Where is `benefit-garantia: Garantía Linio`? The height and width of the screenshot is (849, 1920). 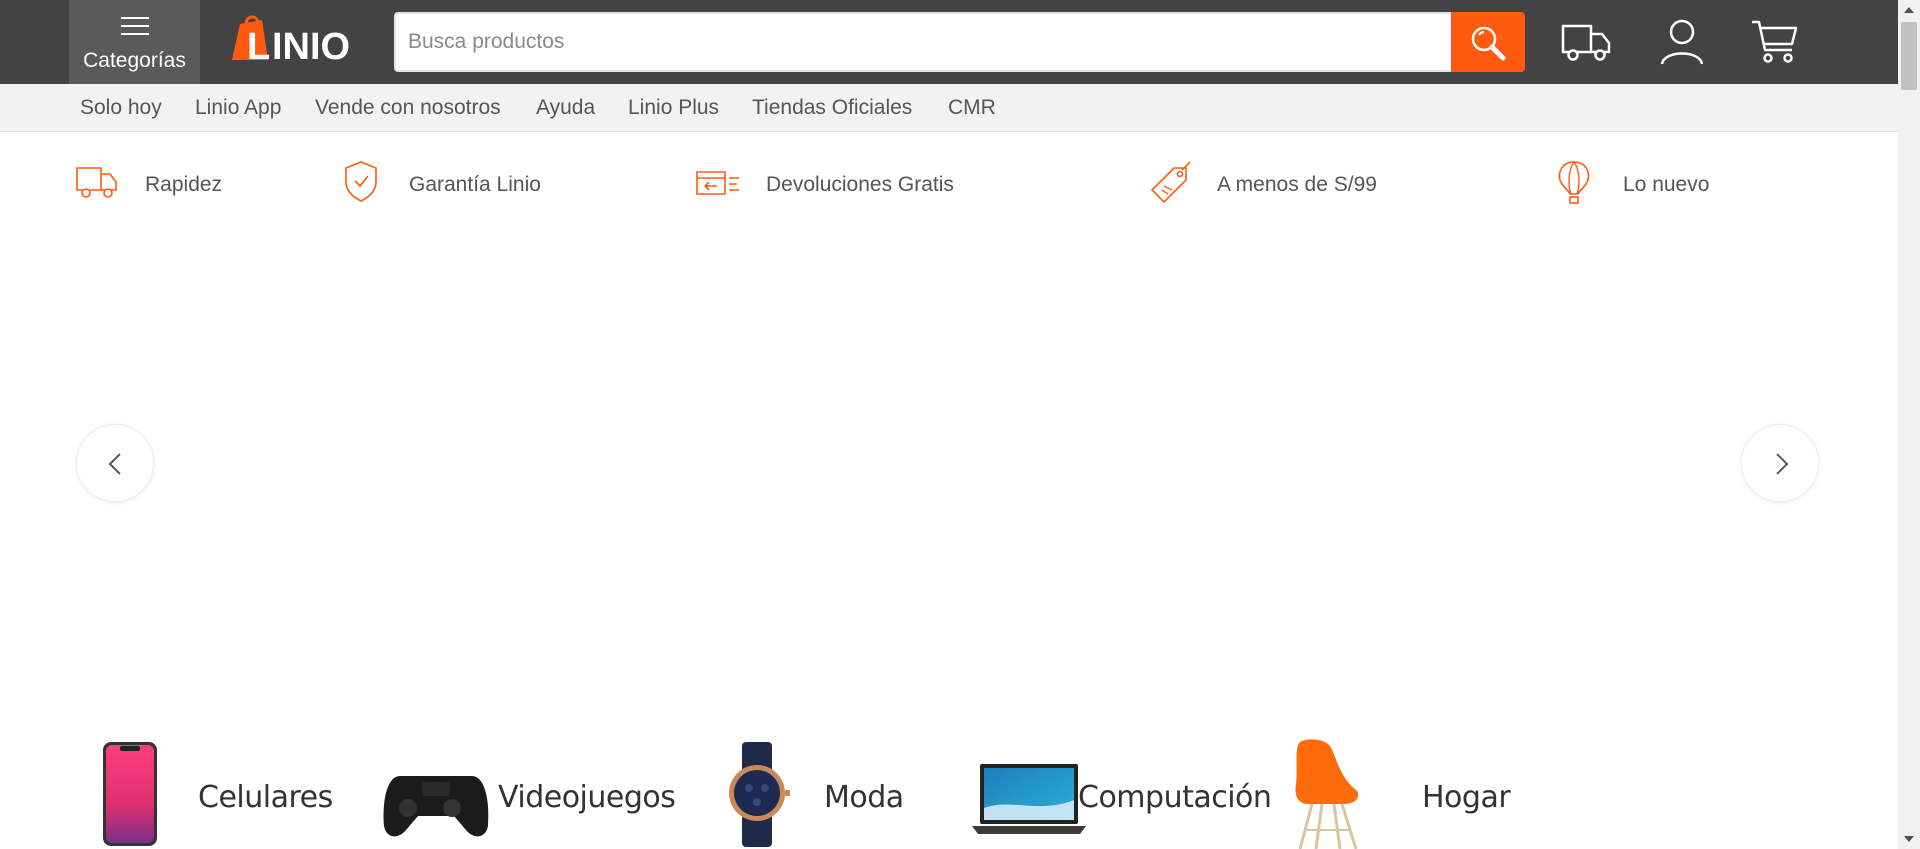 benefit-garantia: Garantía Linio is located at coordinates (453, 185).